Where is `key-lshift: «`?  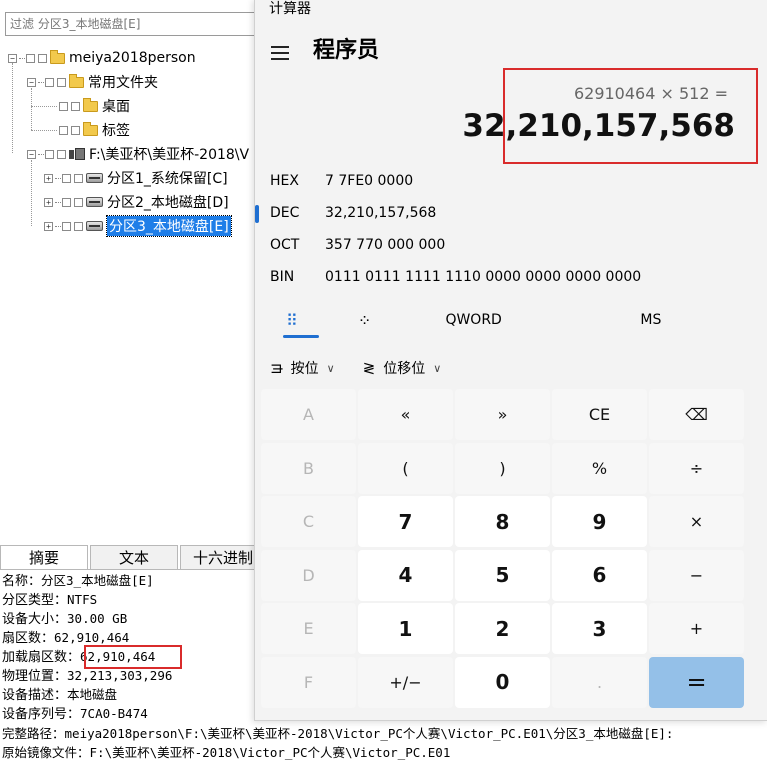 key-lshift: « is located at coordinates (405, 414).